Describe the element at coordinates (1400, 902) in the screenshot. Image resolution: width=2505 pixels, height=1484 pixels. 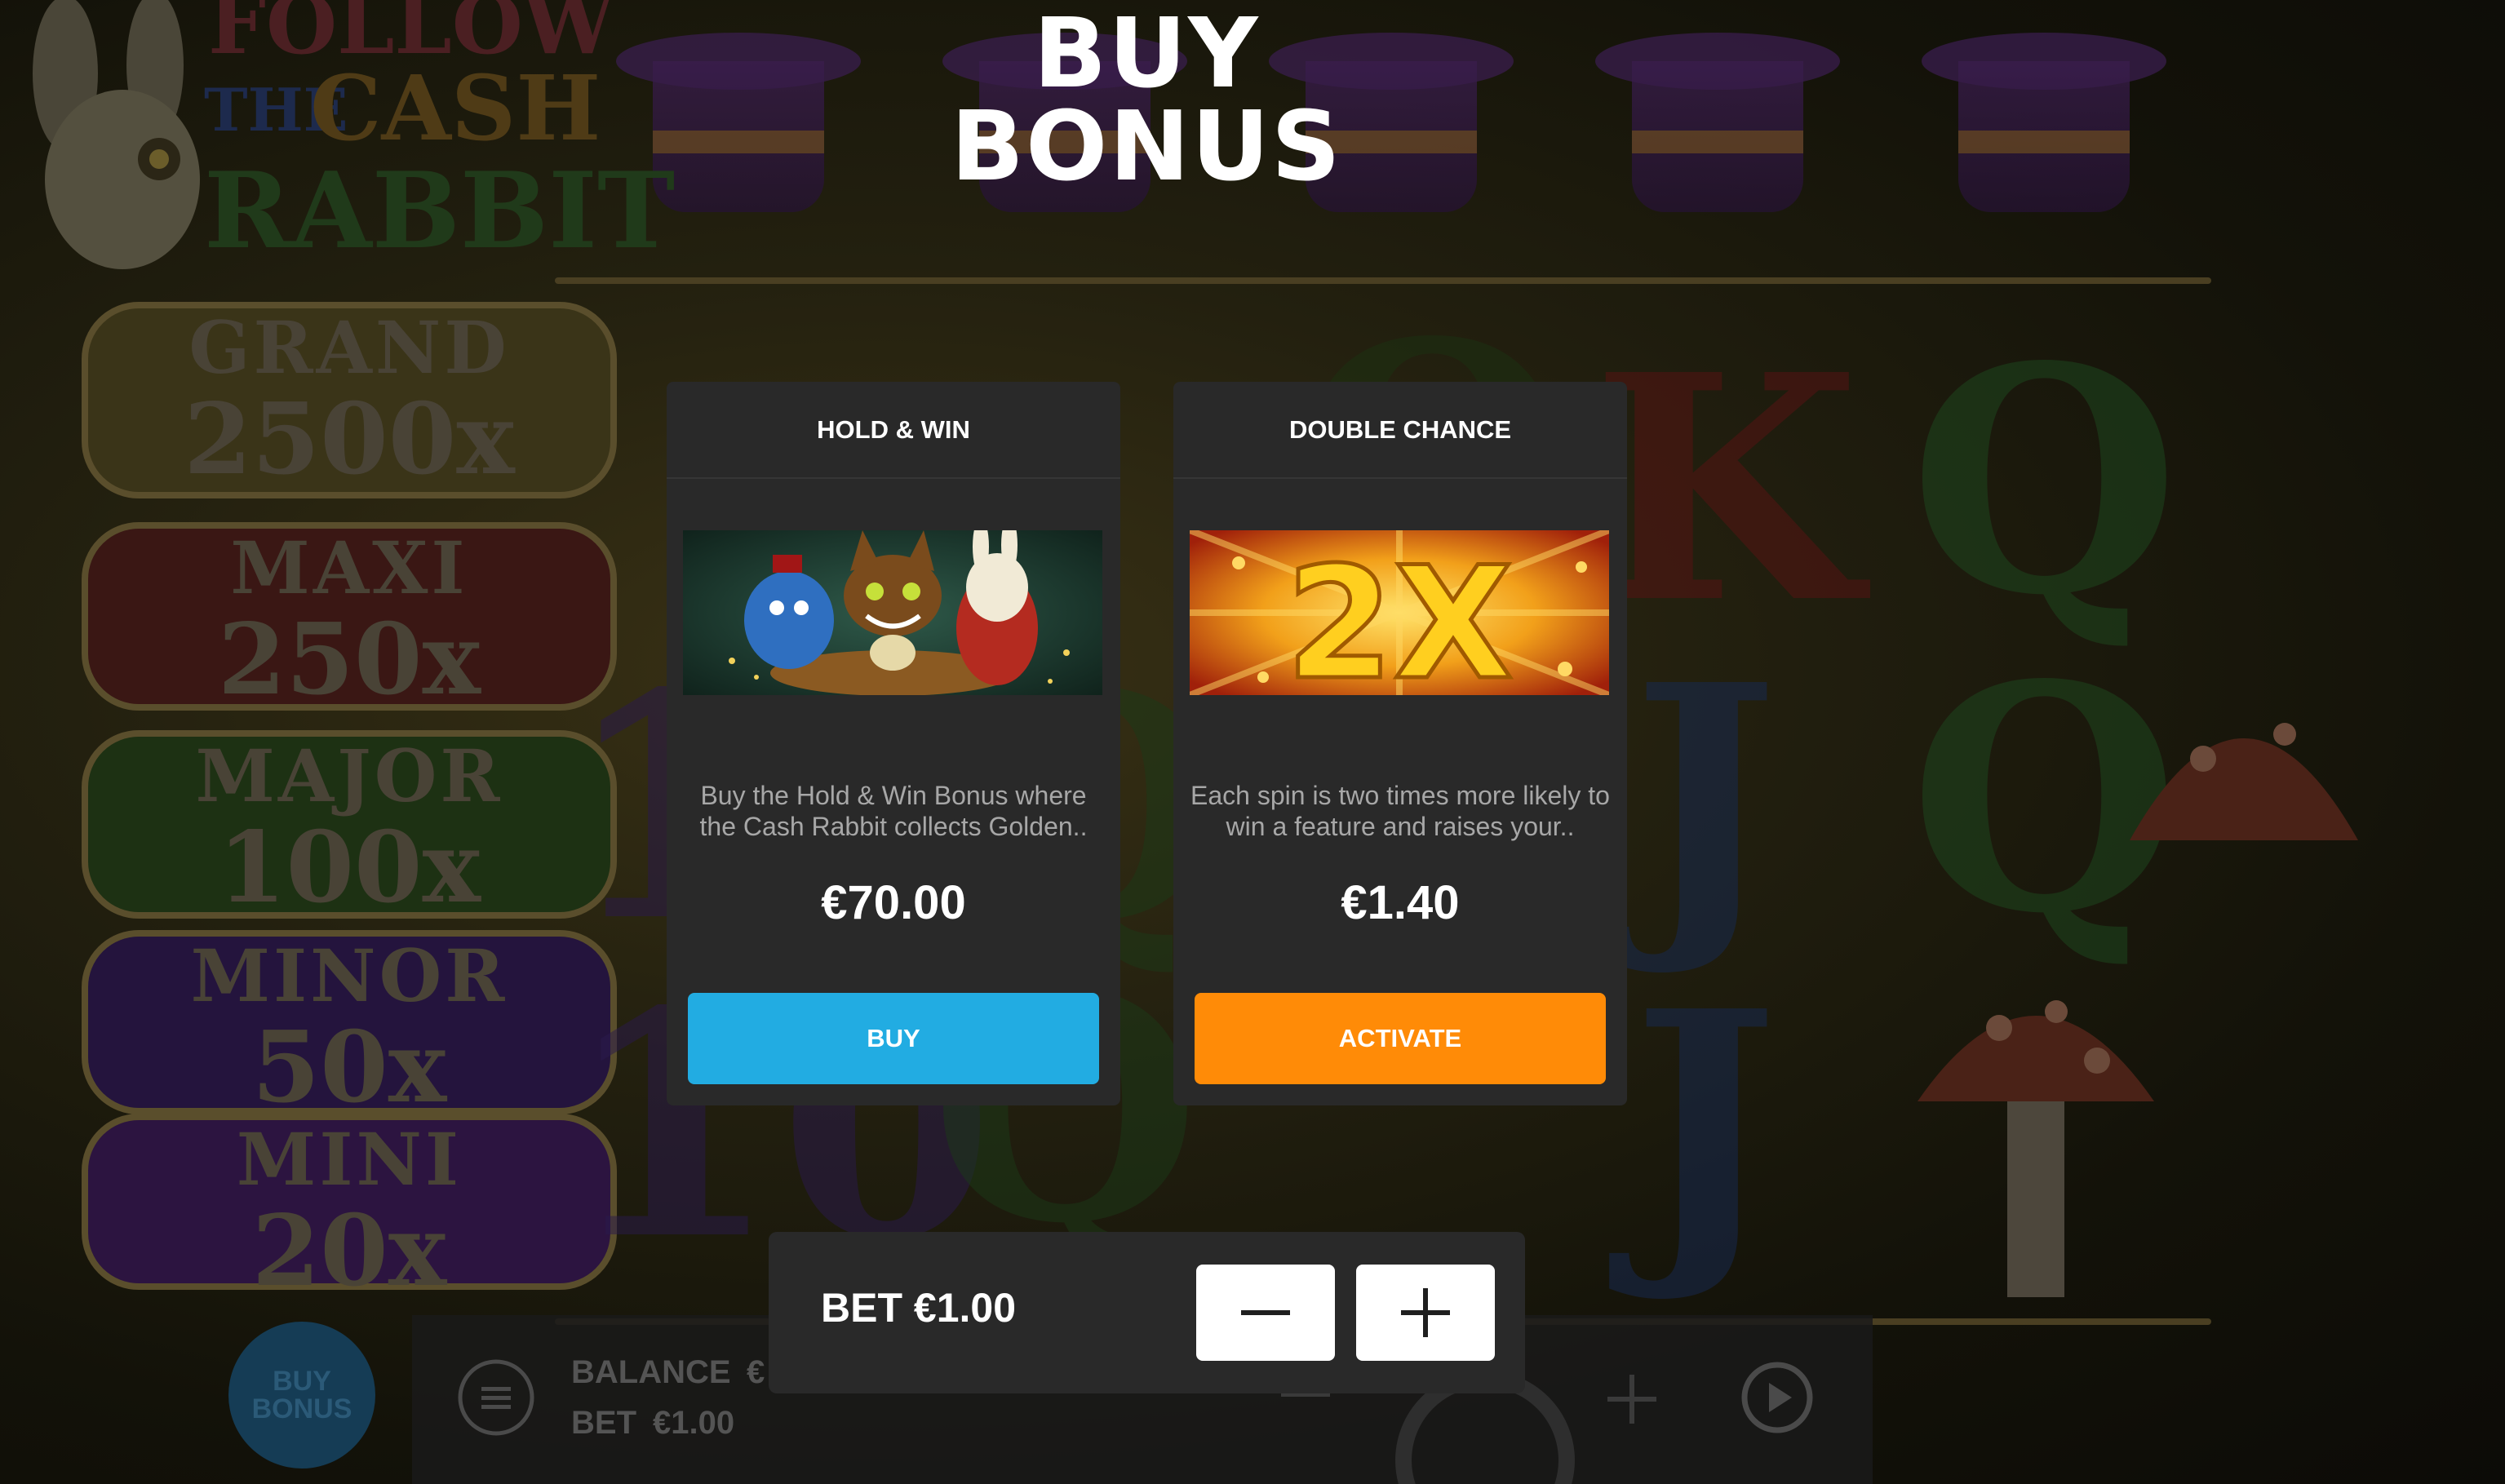
I see `card-price: €1.40` at that location.